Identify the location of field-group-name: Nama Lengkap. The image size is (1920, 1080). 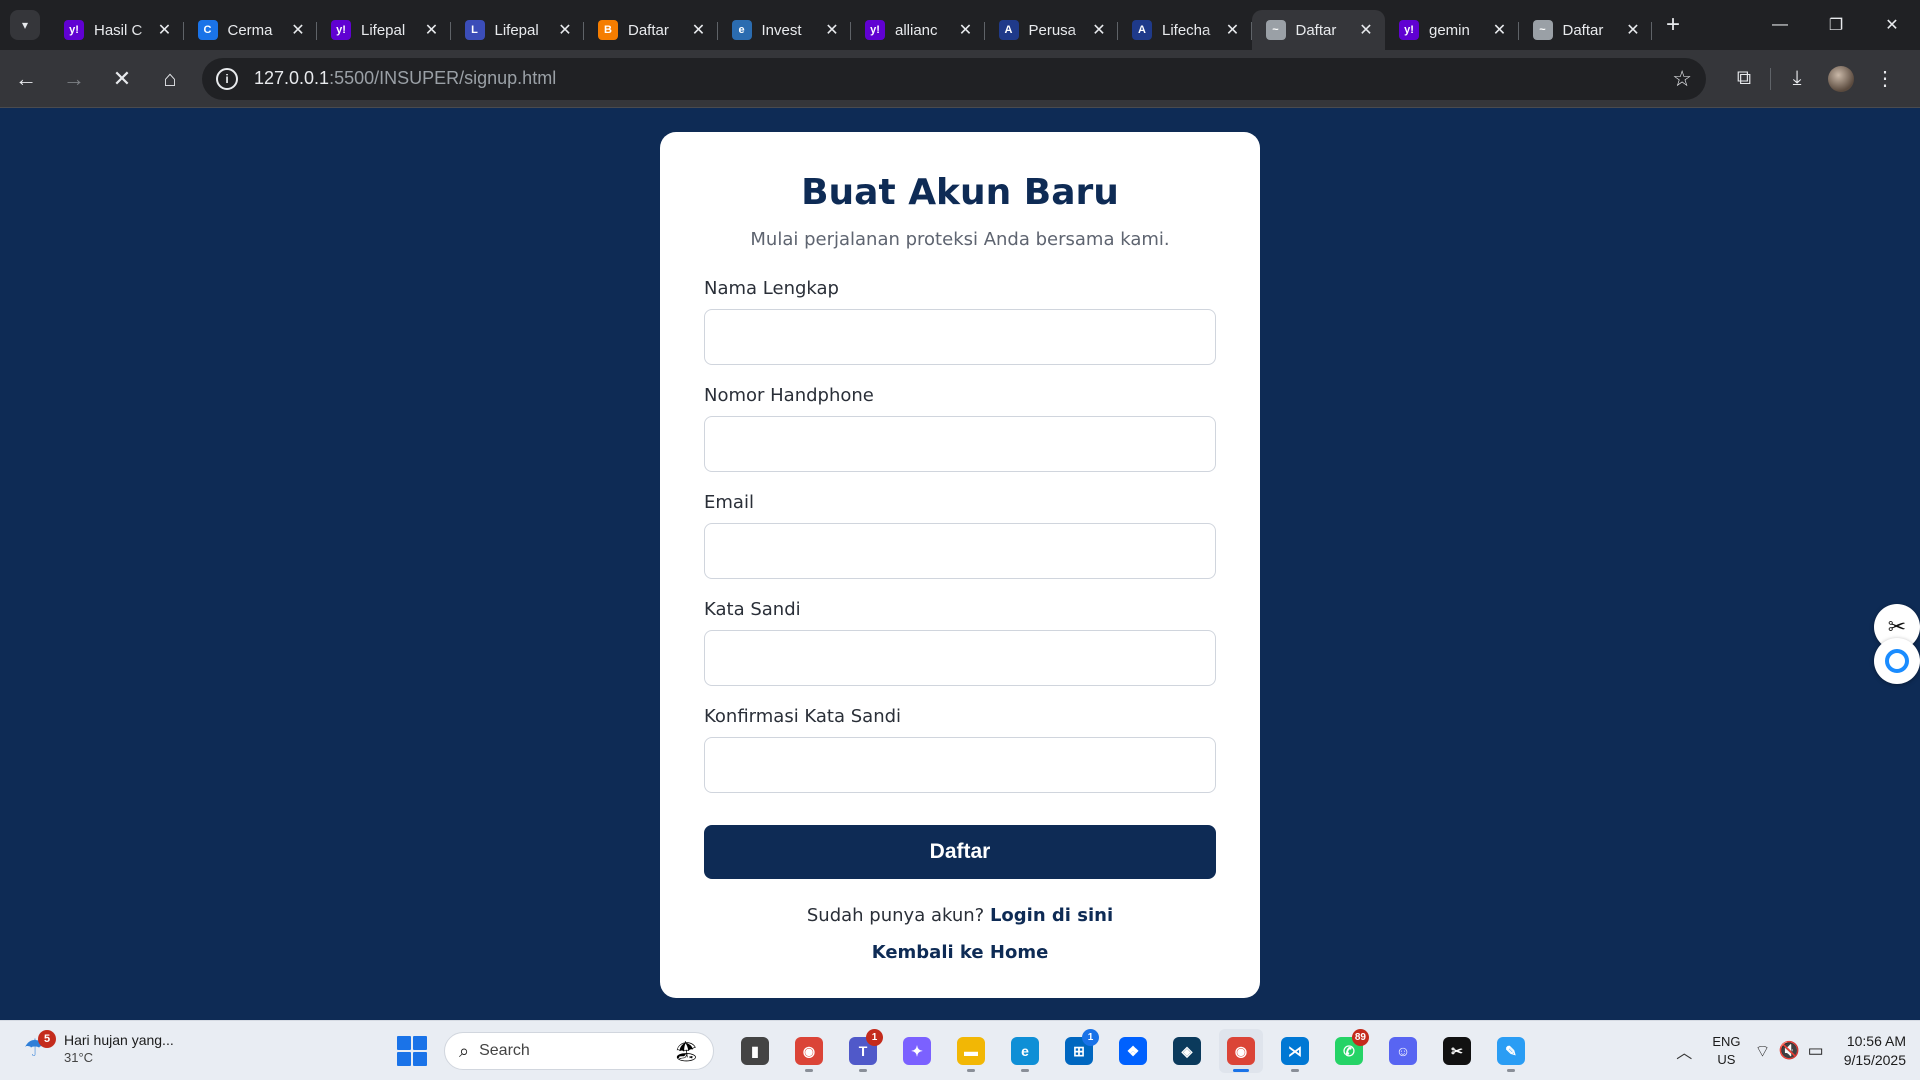
(960, 321).